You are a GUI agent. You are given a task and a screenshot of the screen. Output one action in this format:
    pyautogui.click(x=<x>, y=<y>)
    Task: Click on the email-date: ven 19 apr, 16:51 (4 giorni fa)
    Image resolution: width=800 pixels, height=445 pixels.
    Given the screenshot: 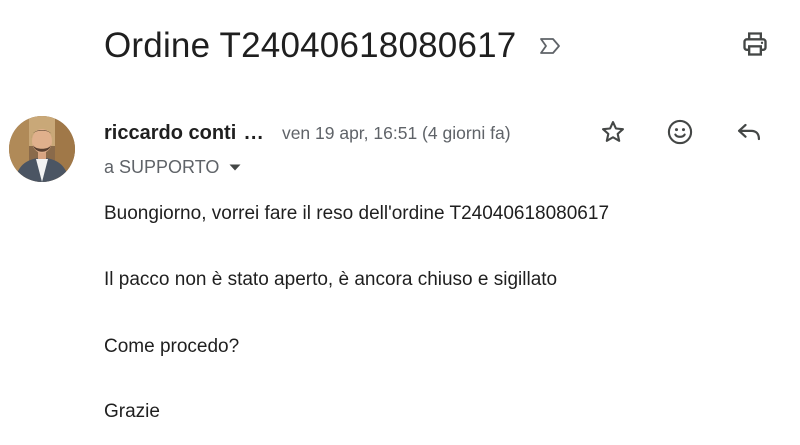 What is the action you would take?
    pyautogui.click(x=396, y=132)
    